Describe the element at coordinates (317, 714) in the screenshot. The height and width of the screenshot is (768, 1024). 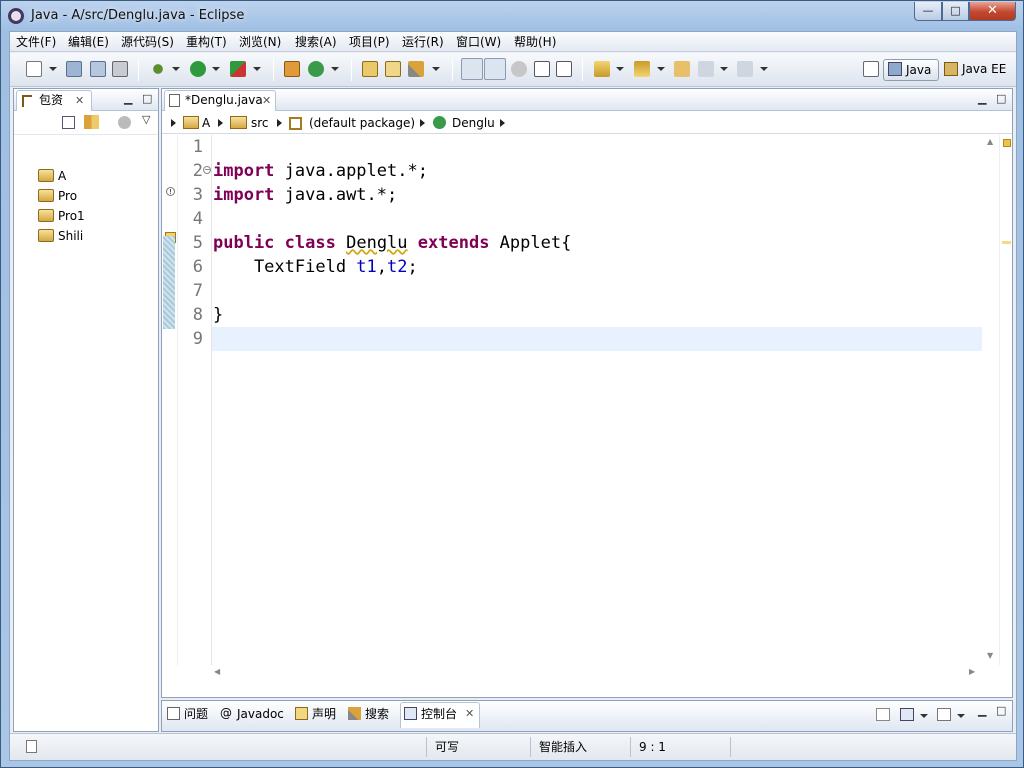
I see `tab-declaration: 声明` at that location.